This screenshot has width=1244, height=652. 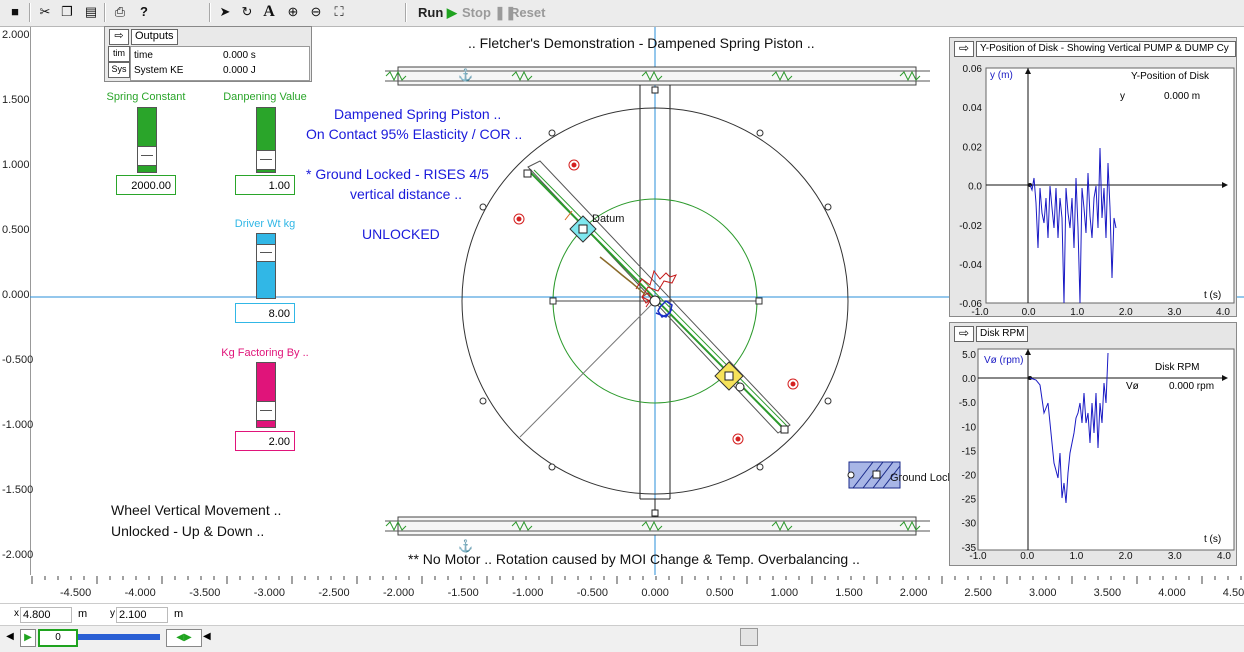 I want to click on graph-y-tick-label: 0.0, so click(x=975, y=187).